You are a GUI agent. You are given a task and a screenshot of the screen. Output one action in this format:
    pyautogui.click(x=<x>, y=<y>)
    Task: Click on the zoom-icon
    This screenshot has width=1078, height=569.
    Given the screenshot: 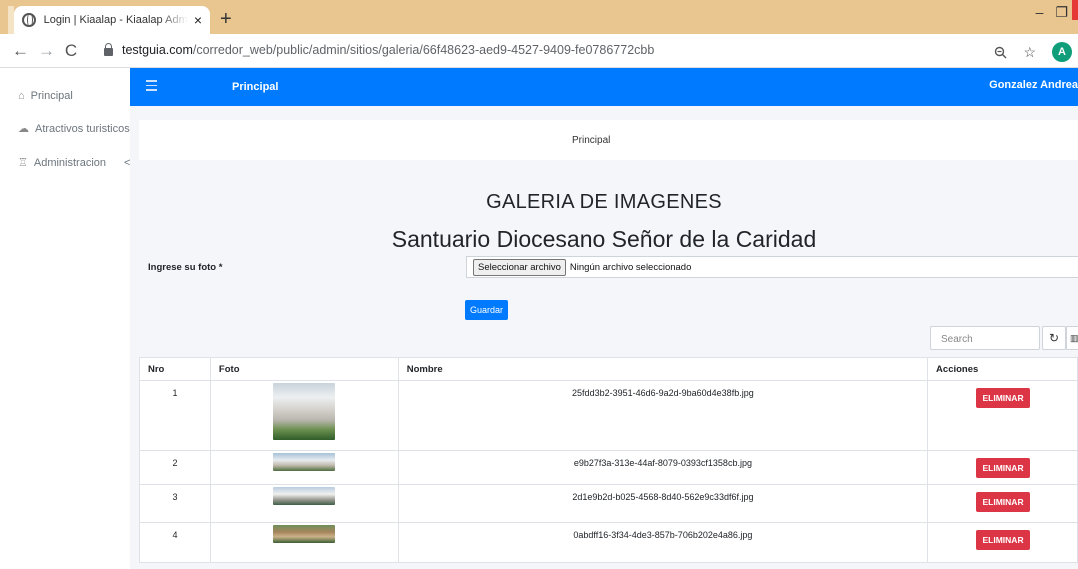 What is the action you would take?
    pyautogui.click(x=1000, y=52)
    